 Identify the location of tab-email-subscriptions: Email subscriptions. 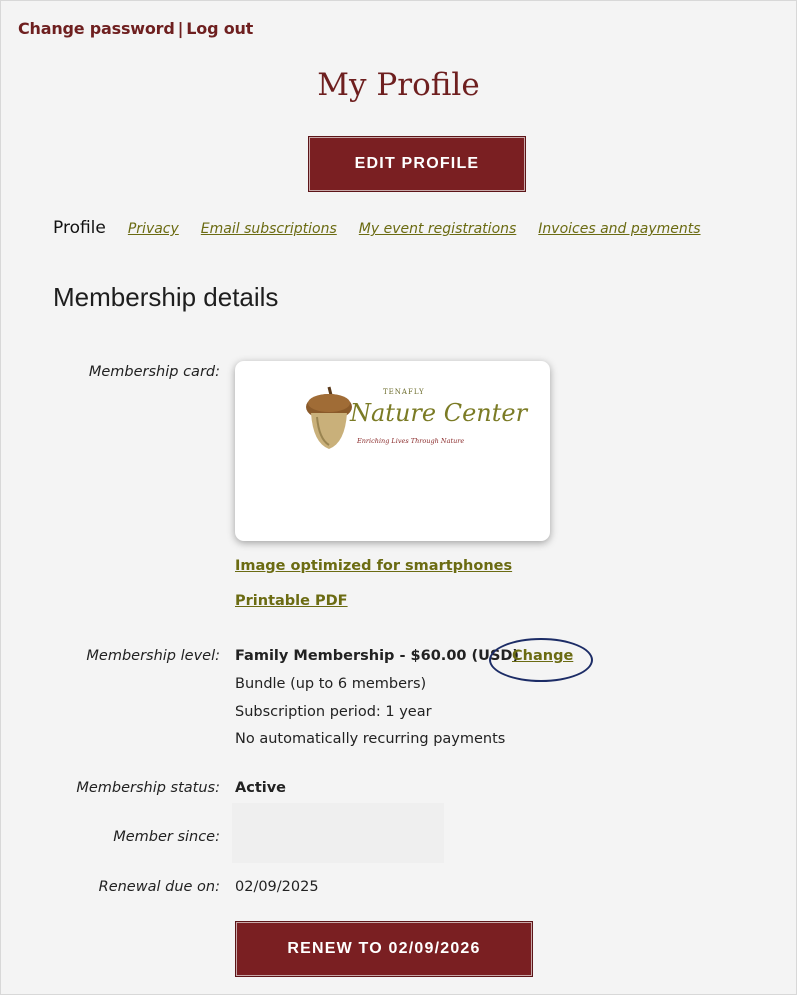
(269, 229).